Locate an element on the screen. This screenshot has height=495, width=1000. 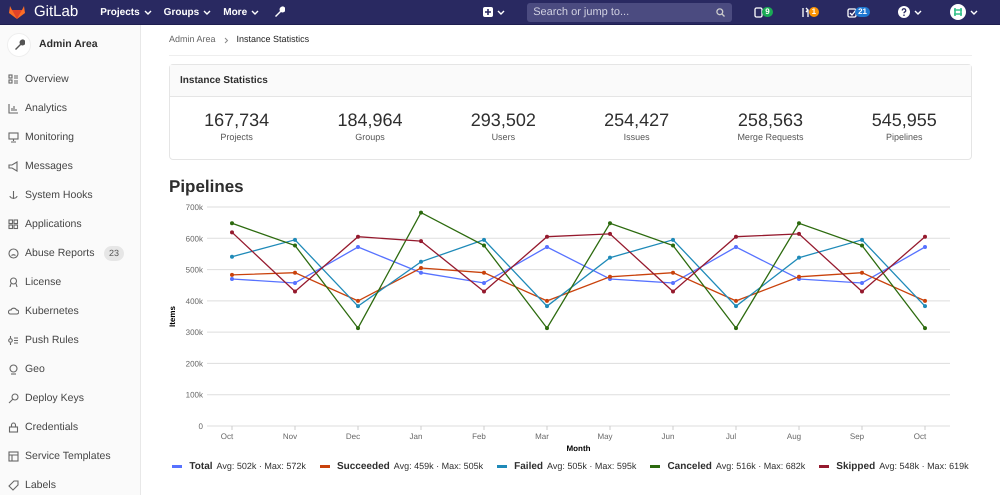
axis-tick-label: Aug is located at coordinates (794, 436).